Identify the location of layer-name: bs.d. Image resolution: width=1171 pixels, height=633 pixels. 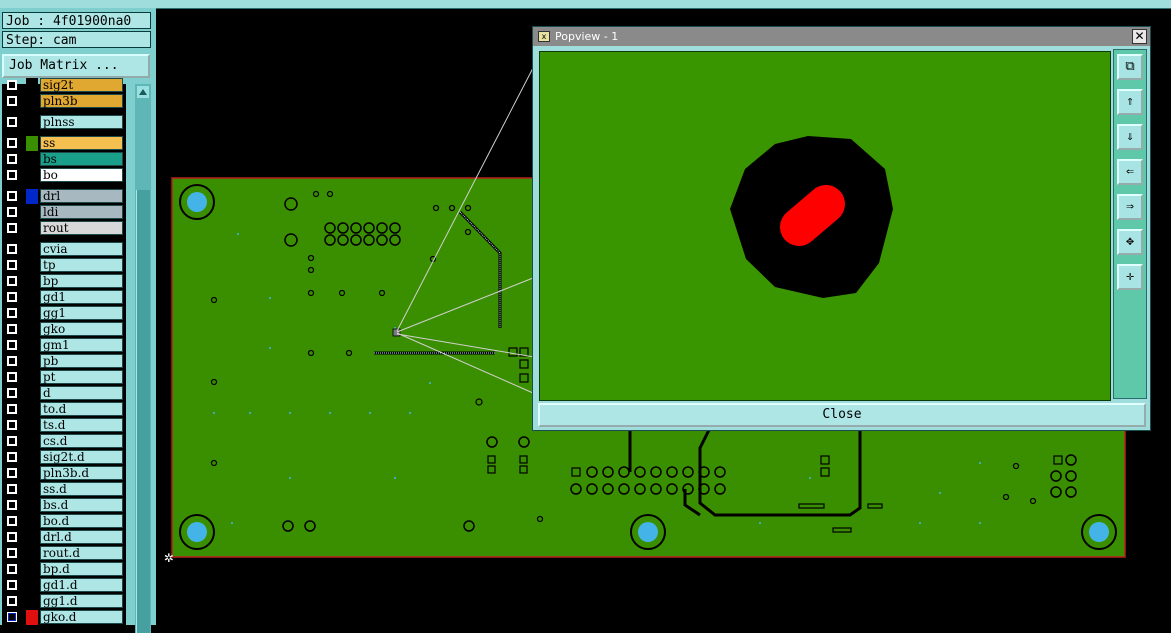
(81, 505).